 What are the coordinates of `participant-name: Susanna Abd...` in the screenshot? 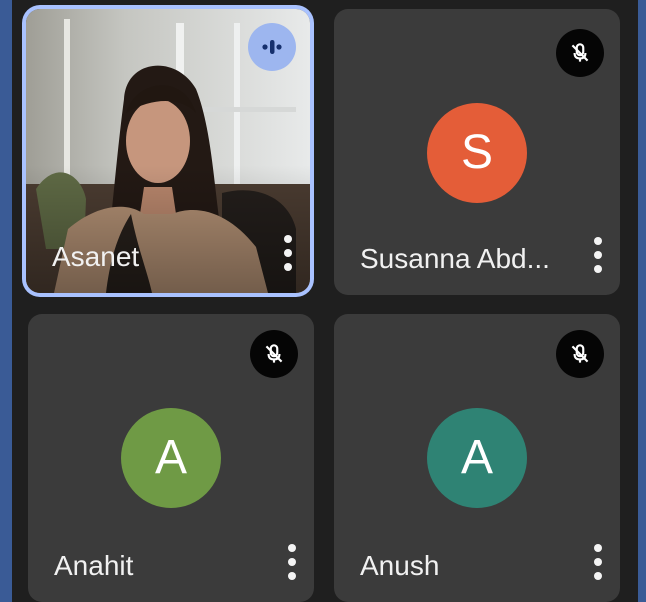 It's located at (455, 258).